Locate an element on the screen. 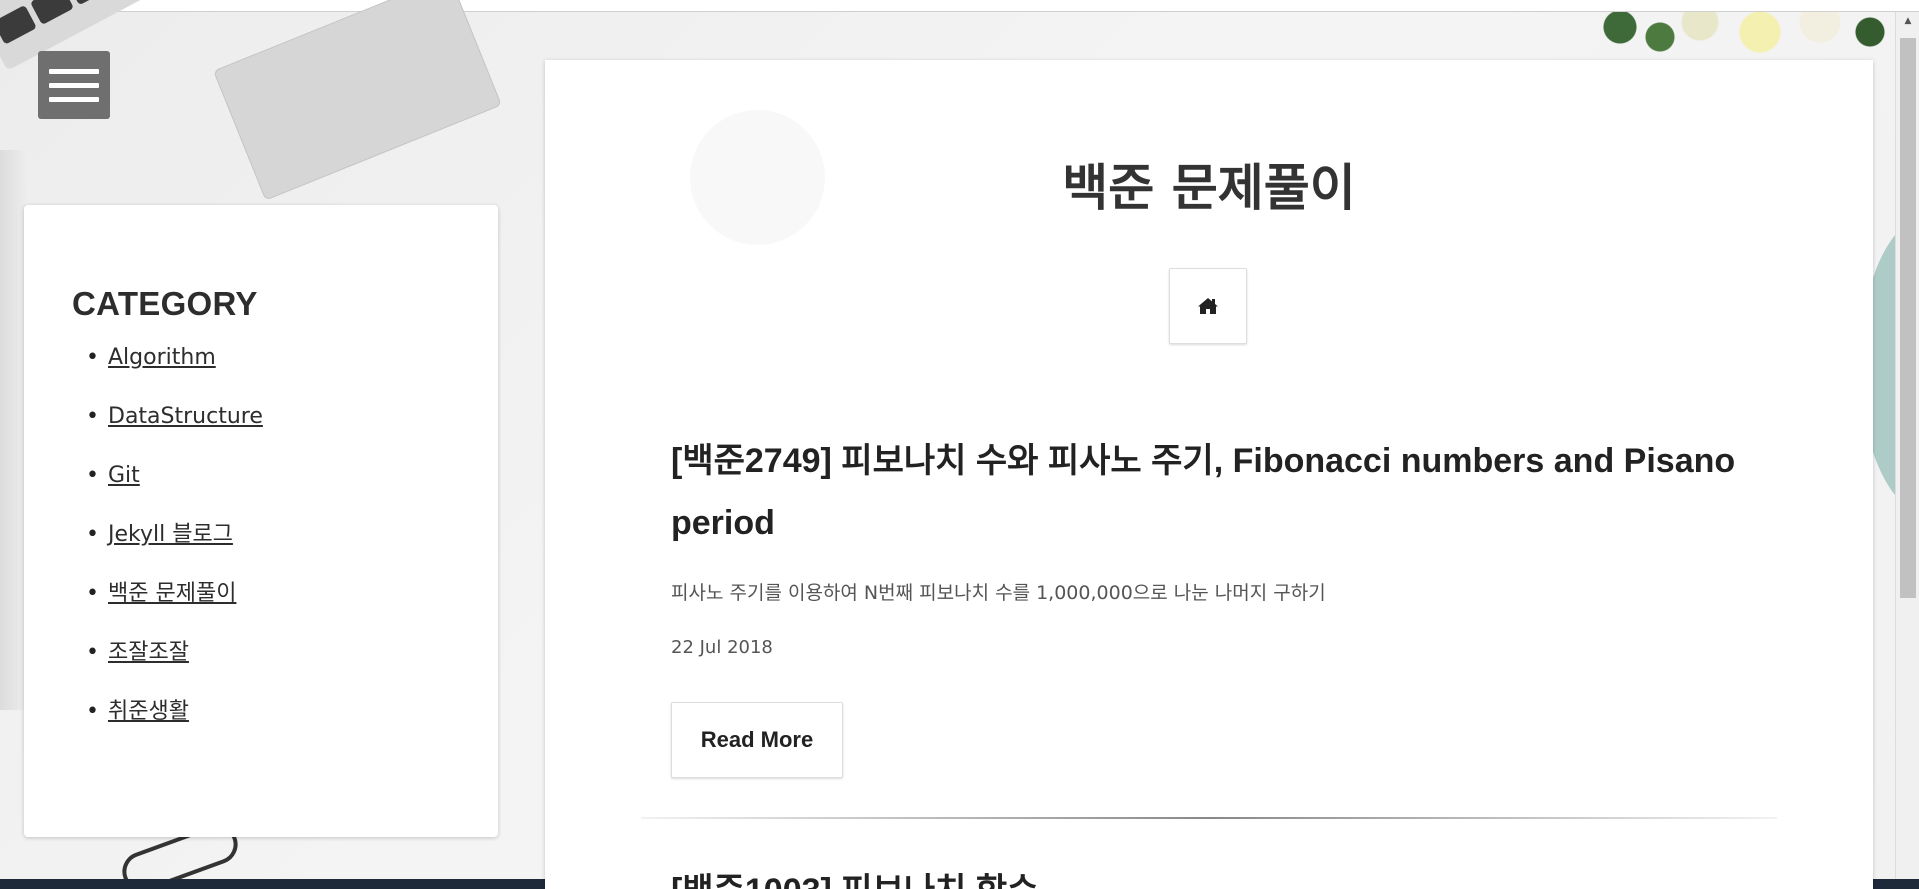  home-icon is located at coordinates (1208, 306).